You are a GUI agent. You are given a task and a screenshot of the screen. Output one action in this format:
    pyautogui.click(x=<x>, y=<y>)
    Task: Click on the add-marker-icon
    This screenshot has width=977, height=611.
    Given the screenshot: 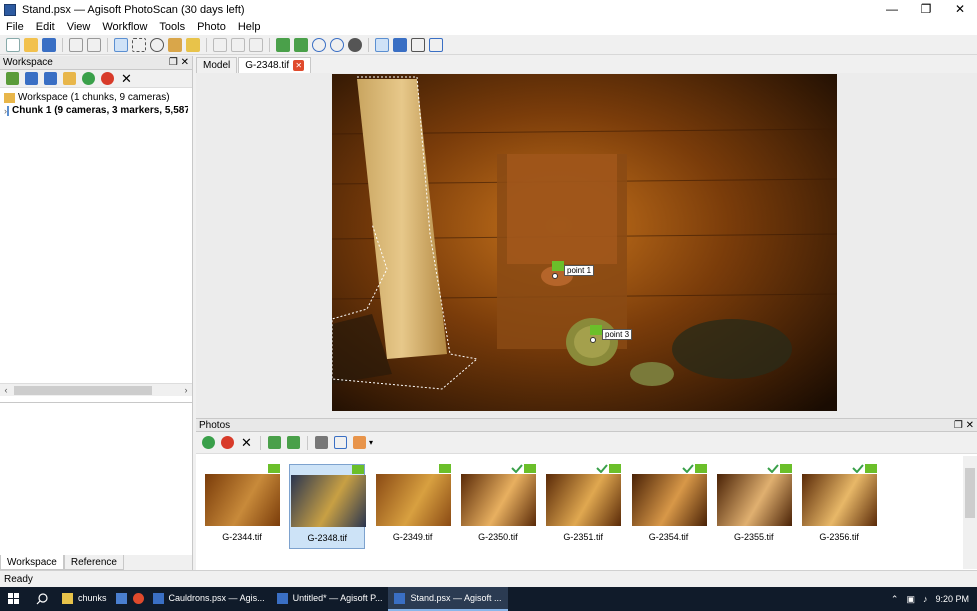 What is the action you would take?
    pyautogui.click(x=69, y=78)
    